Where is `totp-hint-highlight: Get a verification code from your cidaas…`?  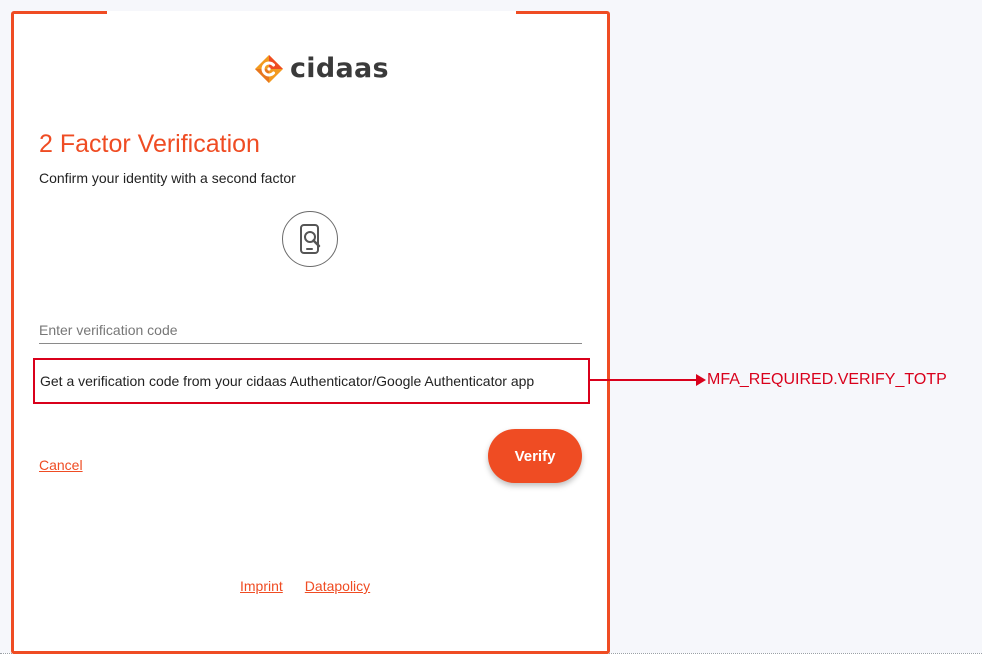 totp-hint-highlight: Get a verification code from your cidaas… is located at coordinates (311, 381).